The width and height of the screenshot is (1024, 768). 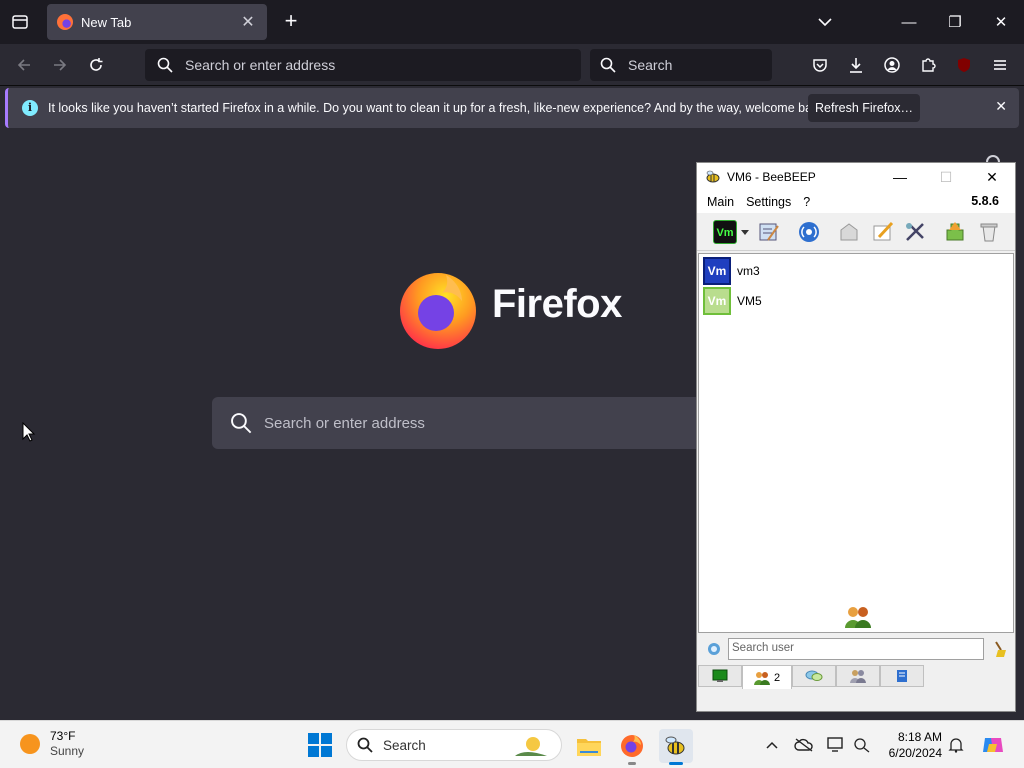 I want to click on file-explorer-taskbar-button, so click(x=589, y=746).